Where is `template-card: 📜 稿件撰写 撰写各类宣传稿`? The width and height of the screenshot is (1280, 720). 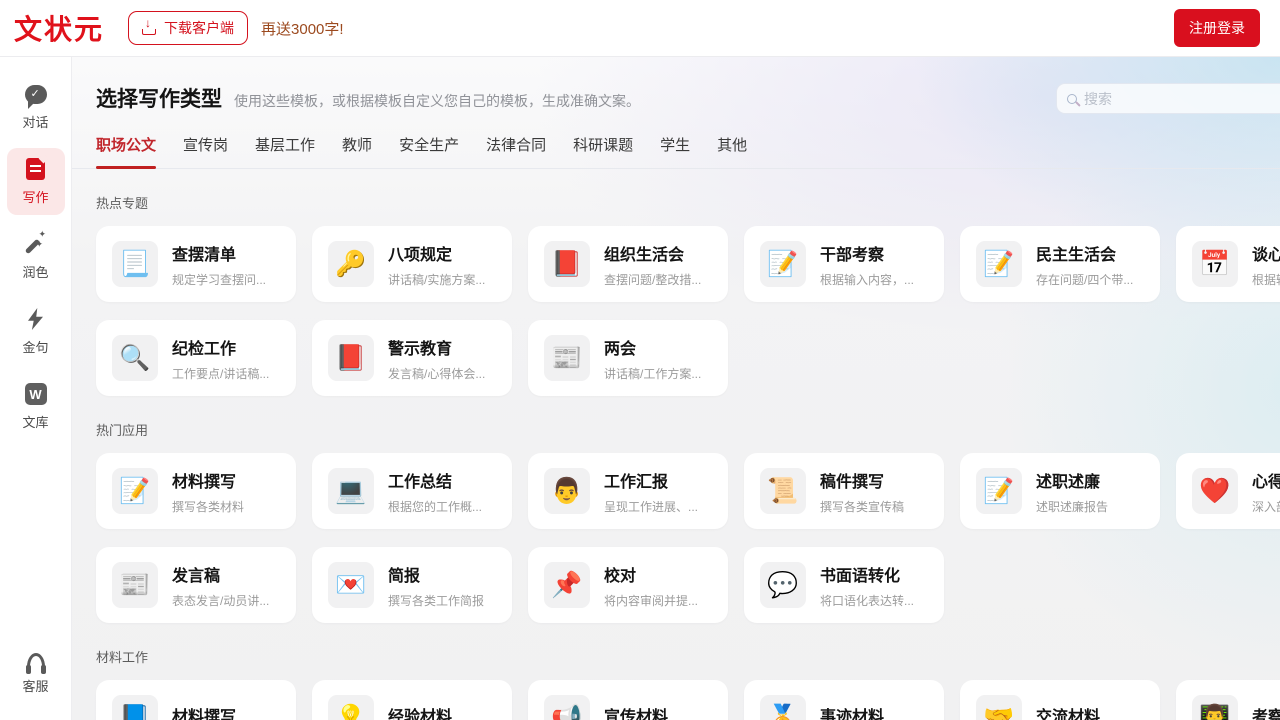 template-card: 📜 稿件撰写 撰写各类宣传稿 is located at coordinates (844, 491).